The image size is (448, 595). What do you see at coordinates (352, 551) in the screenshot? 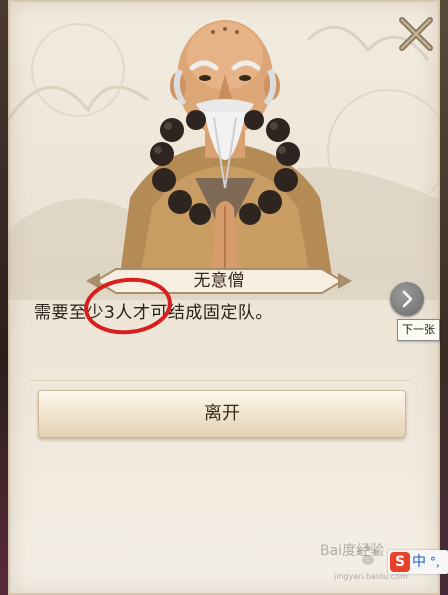
I see `watermark-text: Bai度经验` at bounding box center [352, 551].